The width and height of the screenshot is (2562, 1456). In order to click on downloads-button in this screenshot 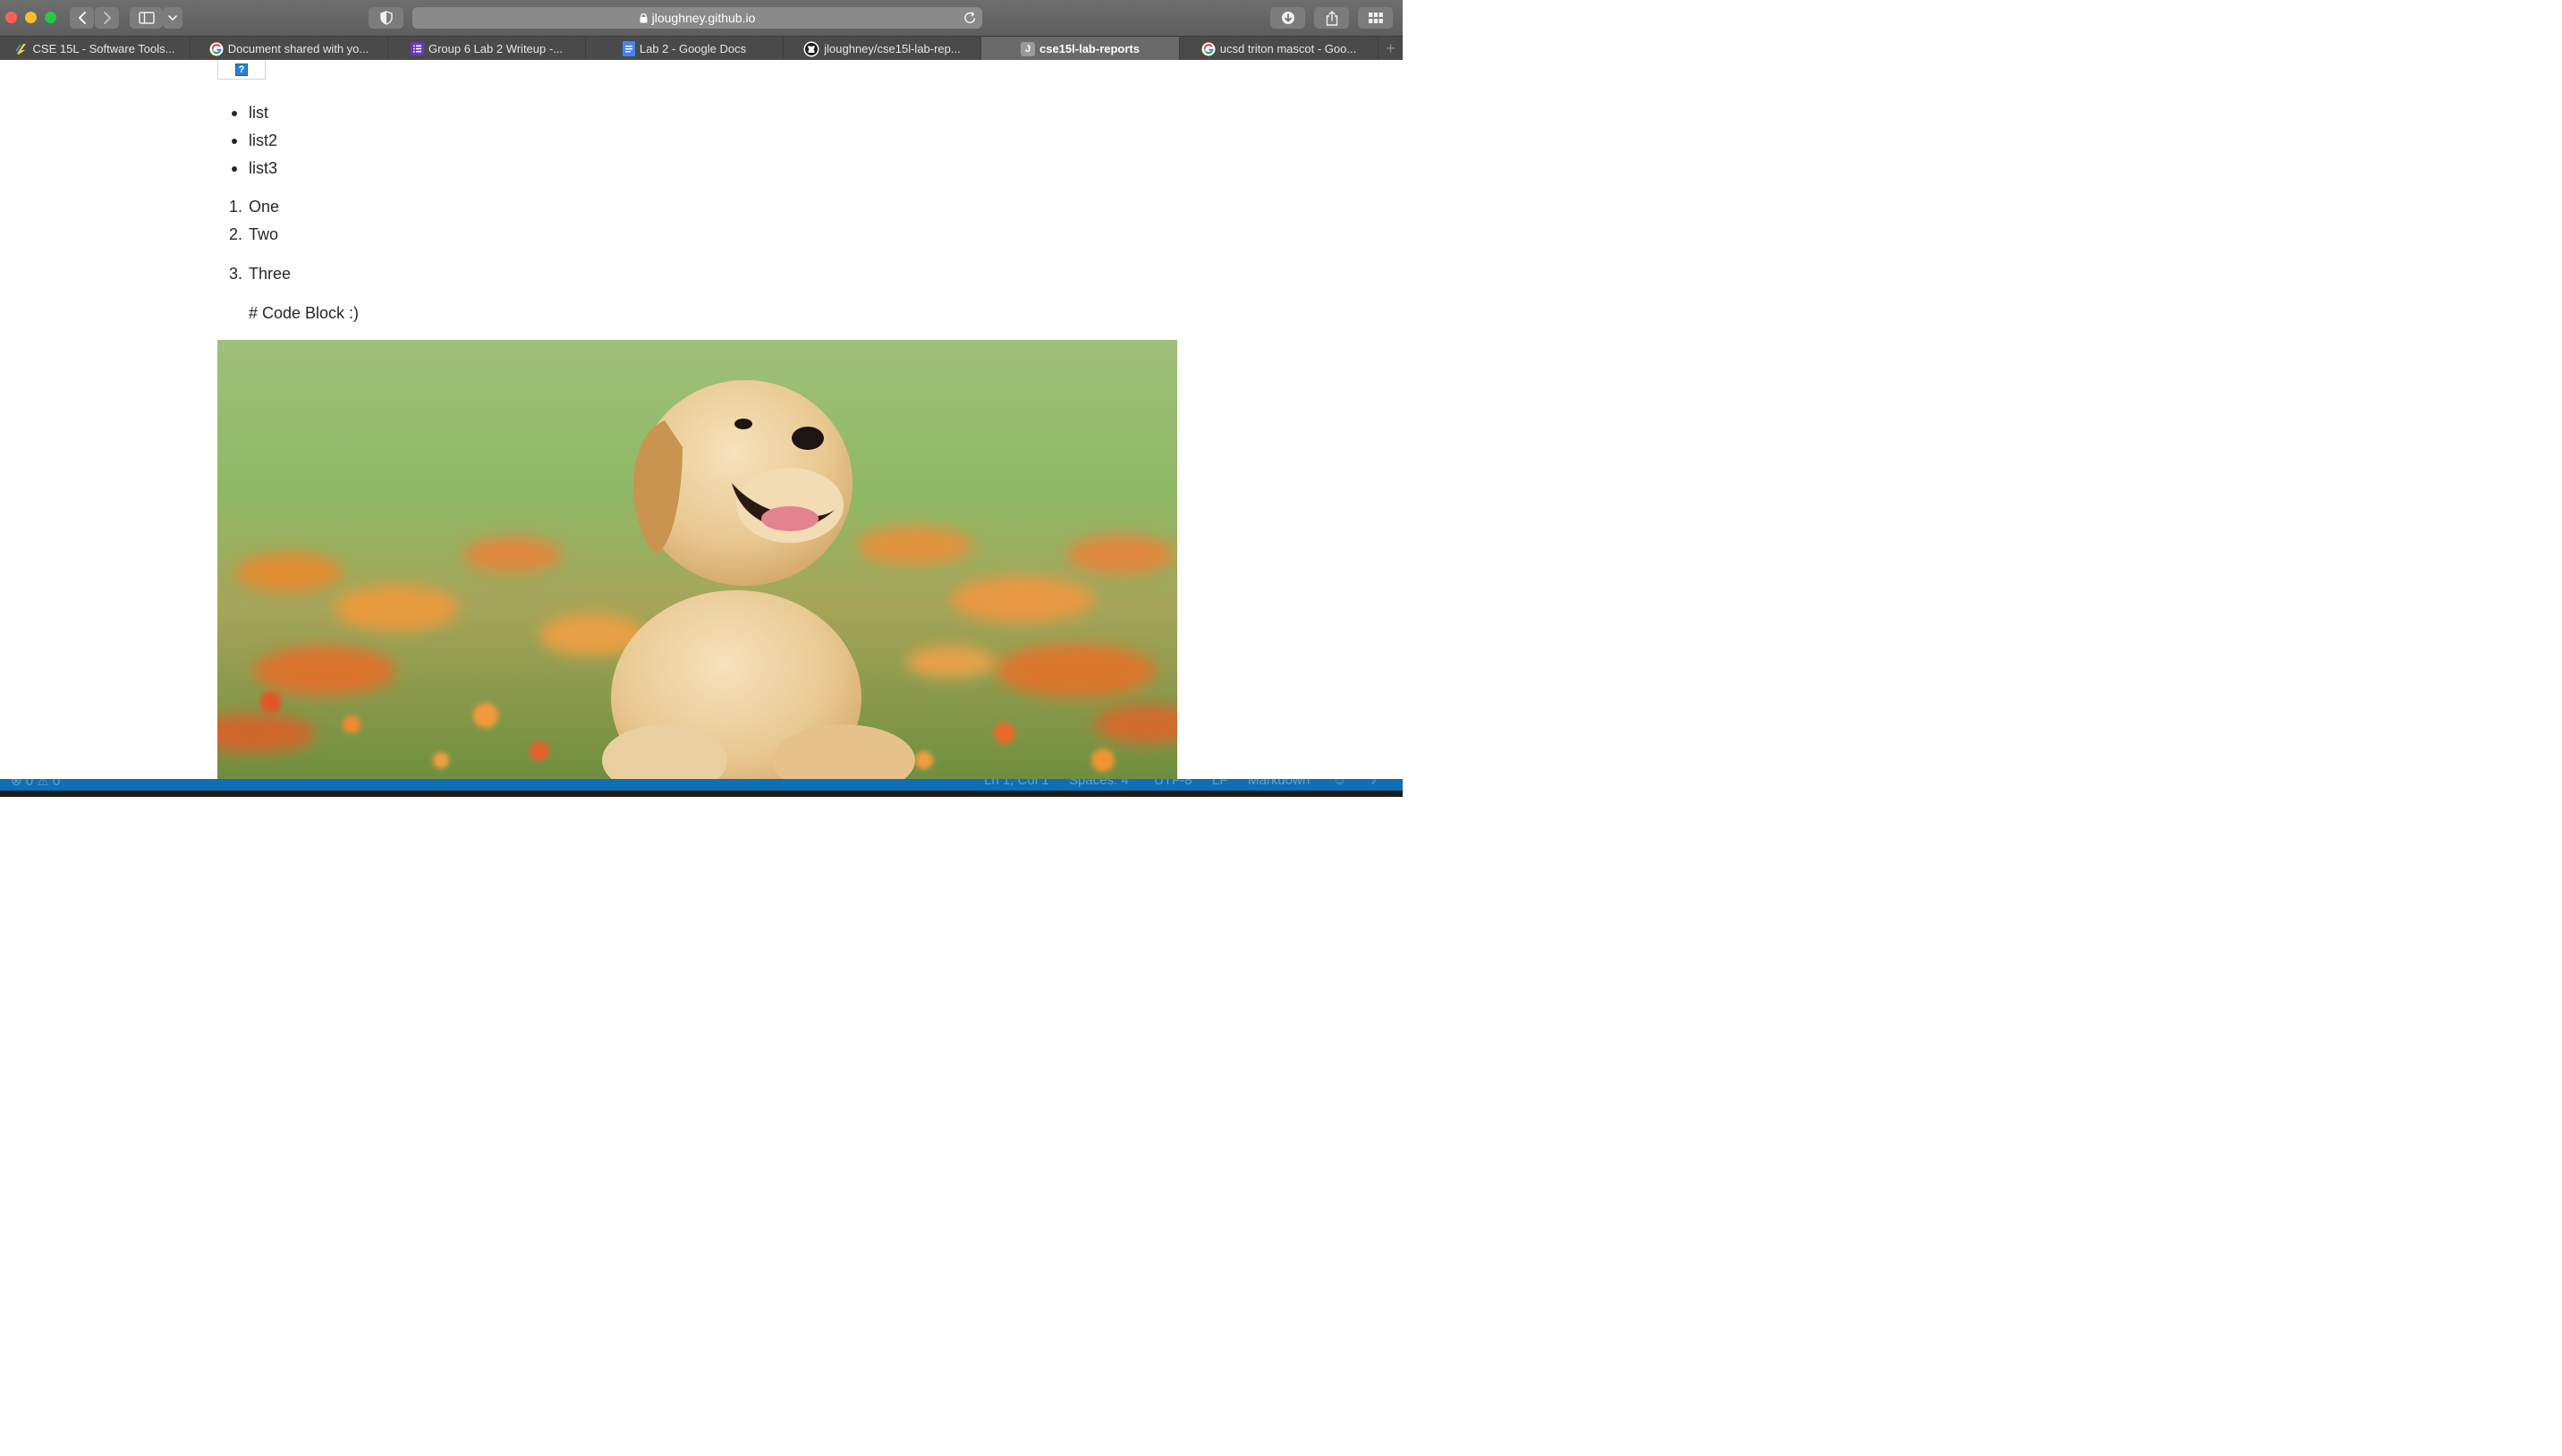, I will do `click(1287, 18)`.